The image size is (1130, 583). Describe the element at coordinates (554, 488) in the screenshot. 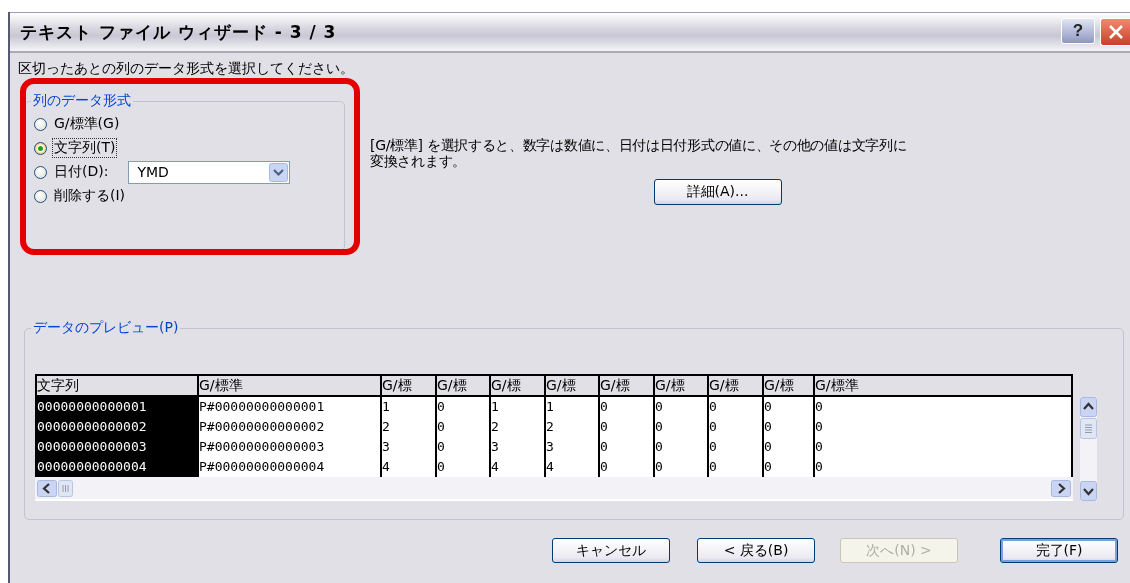

I see `horizontal-scrollbar` at that location.